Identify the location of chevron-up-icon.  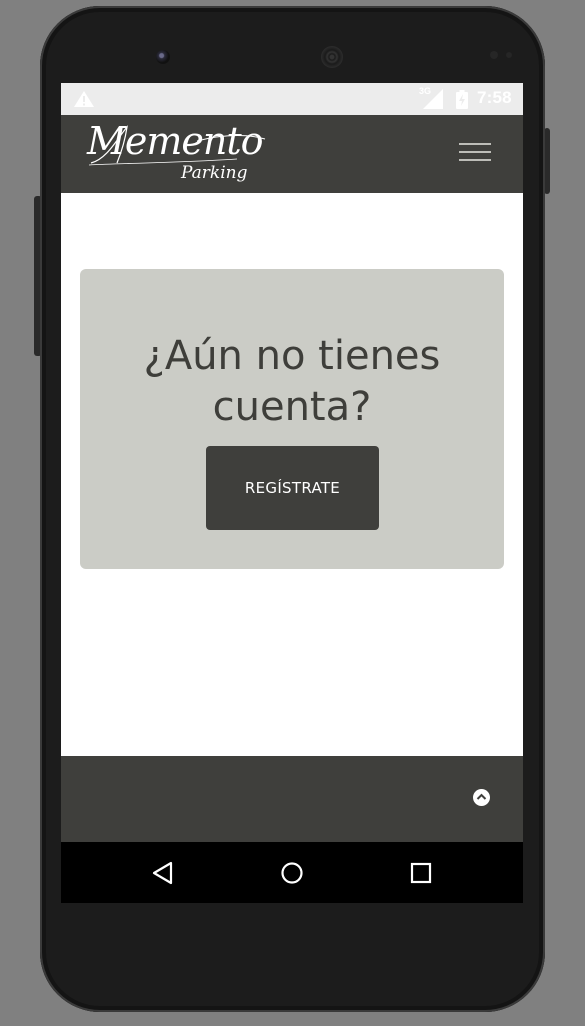
(481, 796).